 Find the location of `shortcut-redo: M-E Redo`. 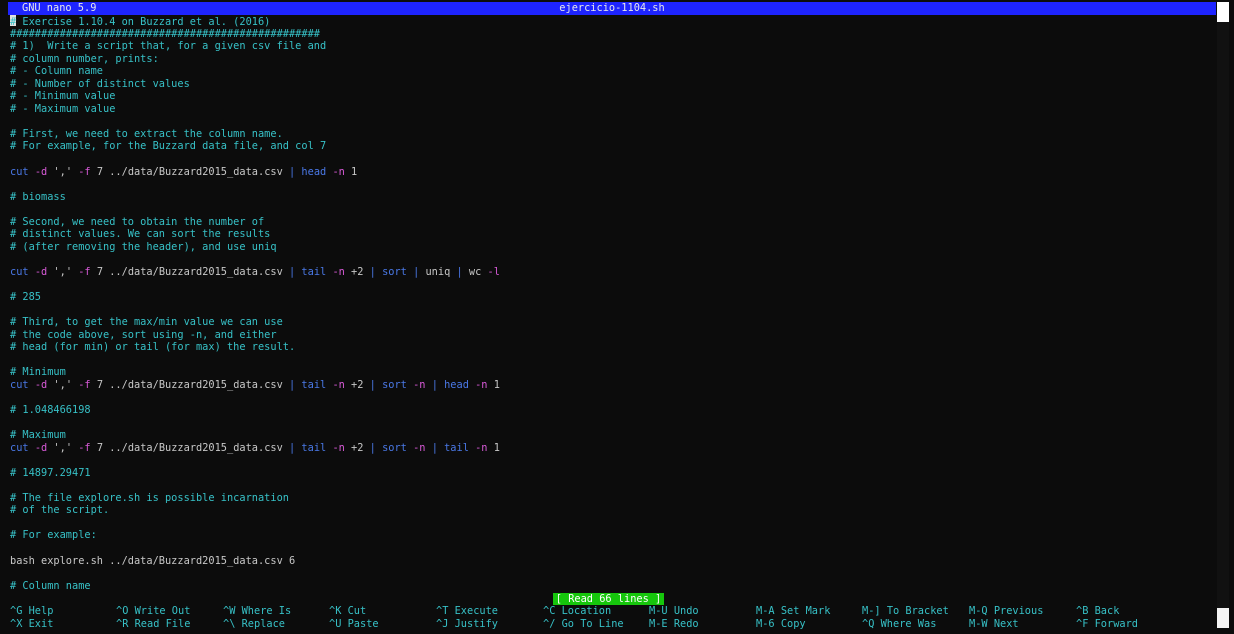

shortcut-redo: M-E Redo is located at coordinates (674, 624).